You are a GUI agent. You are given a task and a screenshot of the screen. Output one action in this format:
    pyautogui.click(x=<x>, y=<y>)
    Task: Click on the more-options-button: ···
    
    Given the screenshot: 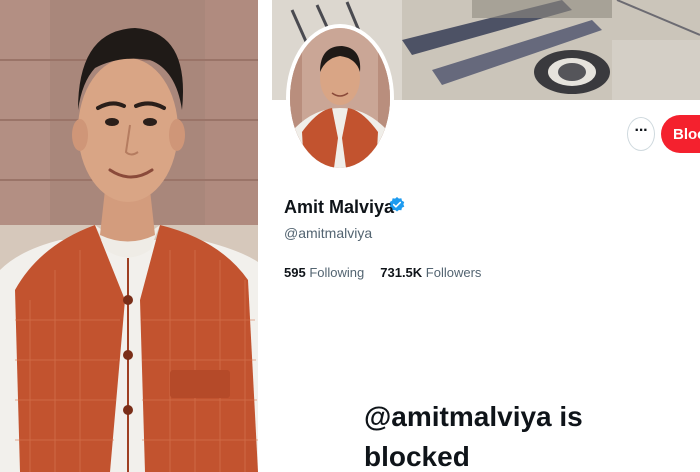 What is the action you would take?
    pyautogui.click(x=641, y=134)
    